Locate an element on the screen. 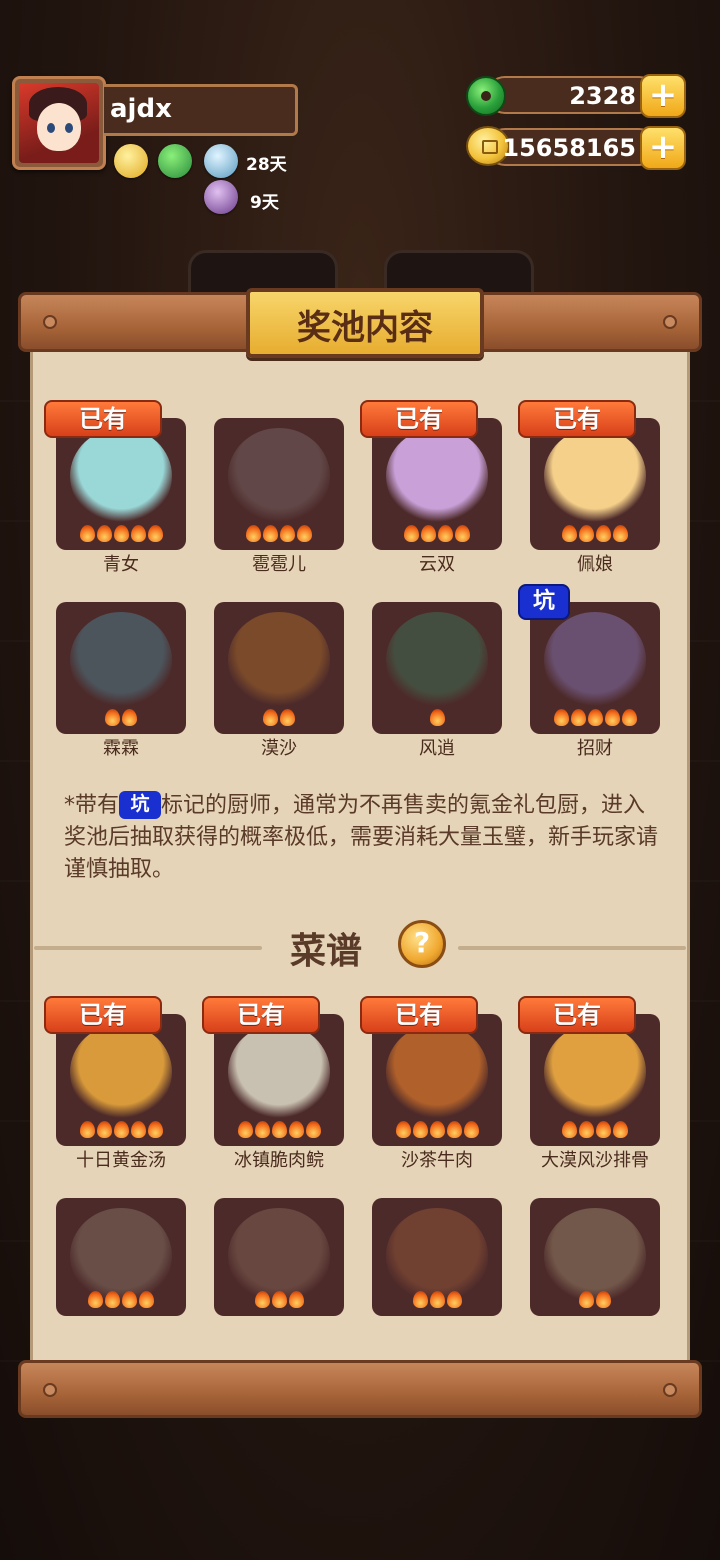 This screenshot has width=720, height=1560. recipe-name: 冰镇脆肉鲩 is located at coordinates (279, 1160).